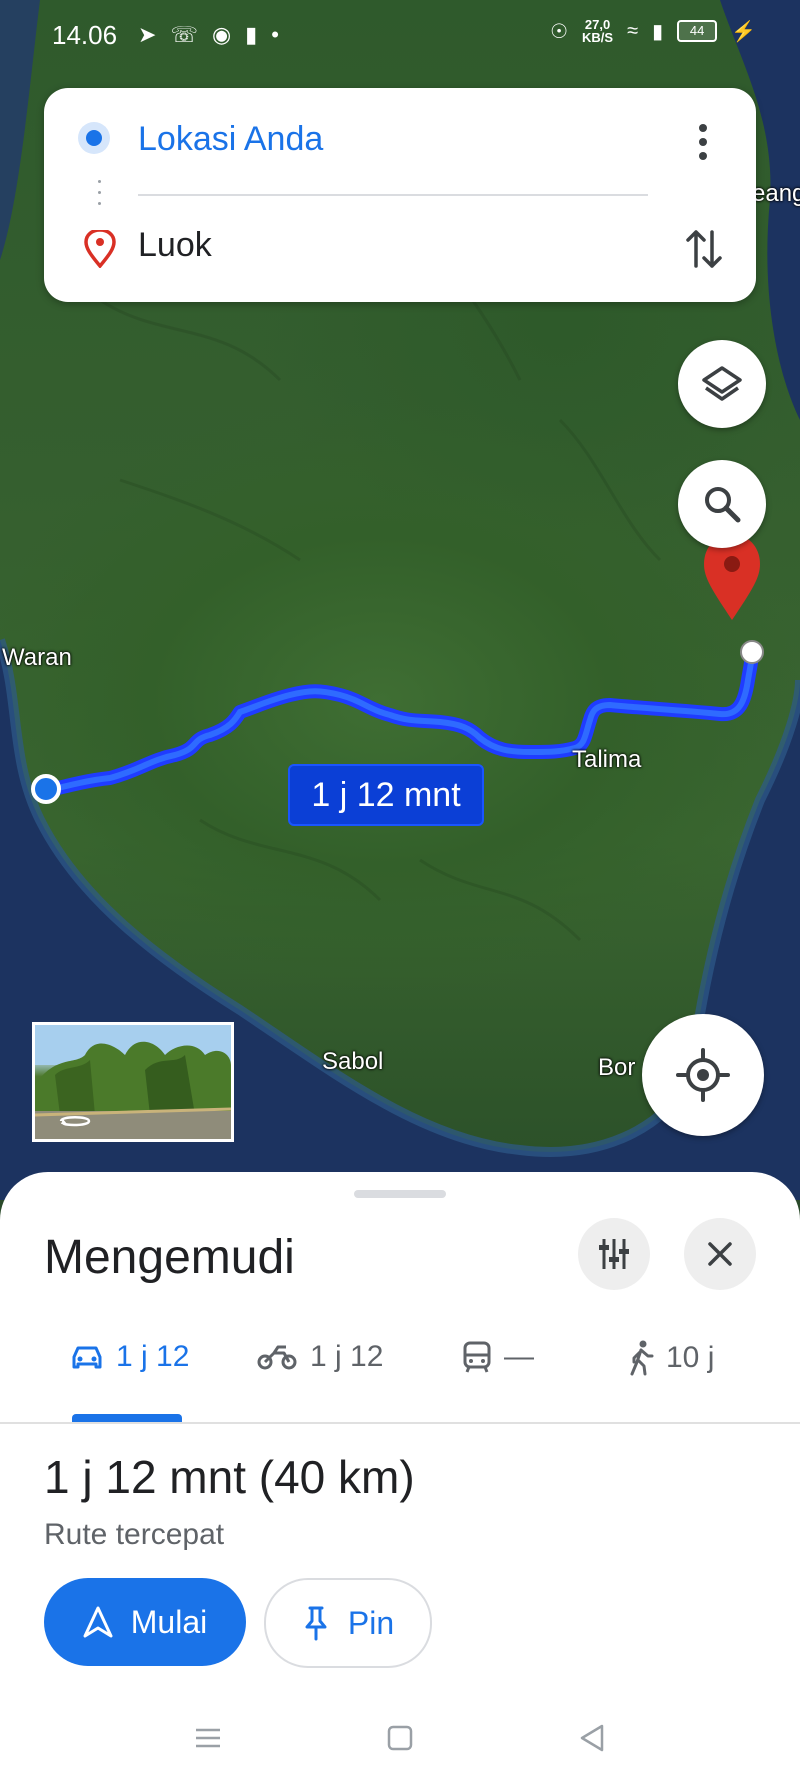  I want to click on line-icon: ◉, so click(221, 34).